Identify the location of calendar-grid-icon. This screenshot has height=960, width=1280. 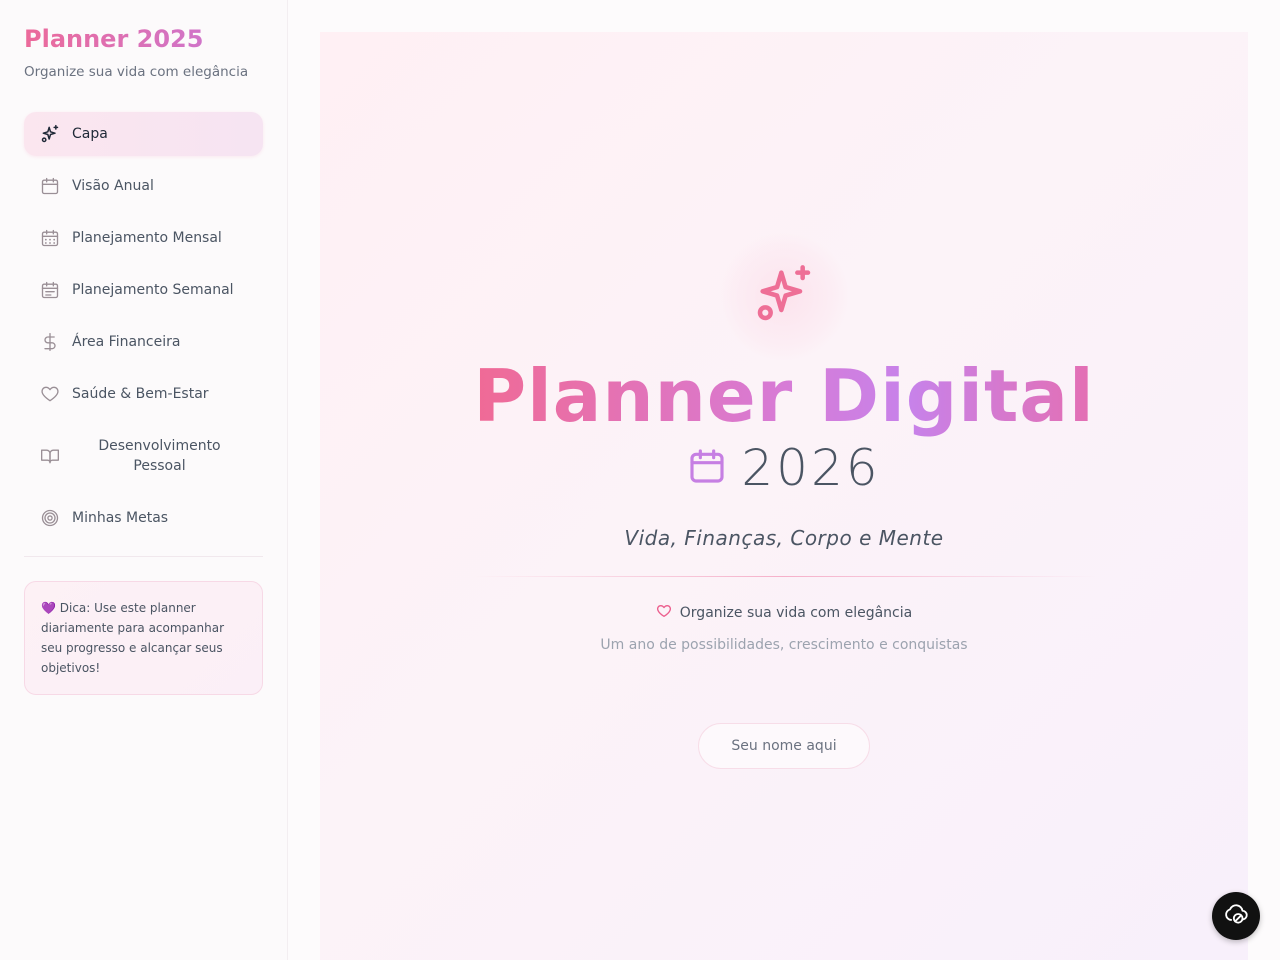
(50, 238).